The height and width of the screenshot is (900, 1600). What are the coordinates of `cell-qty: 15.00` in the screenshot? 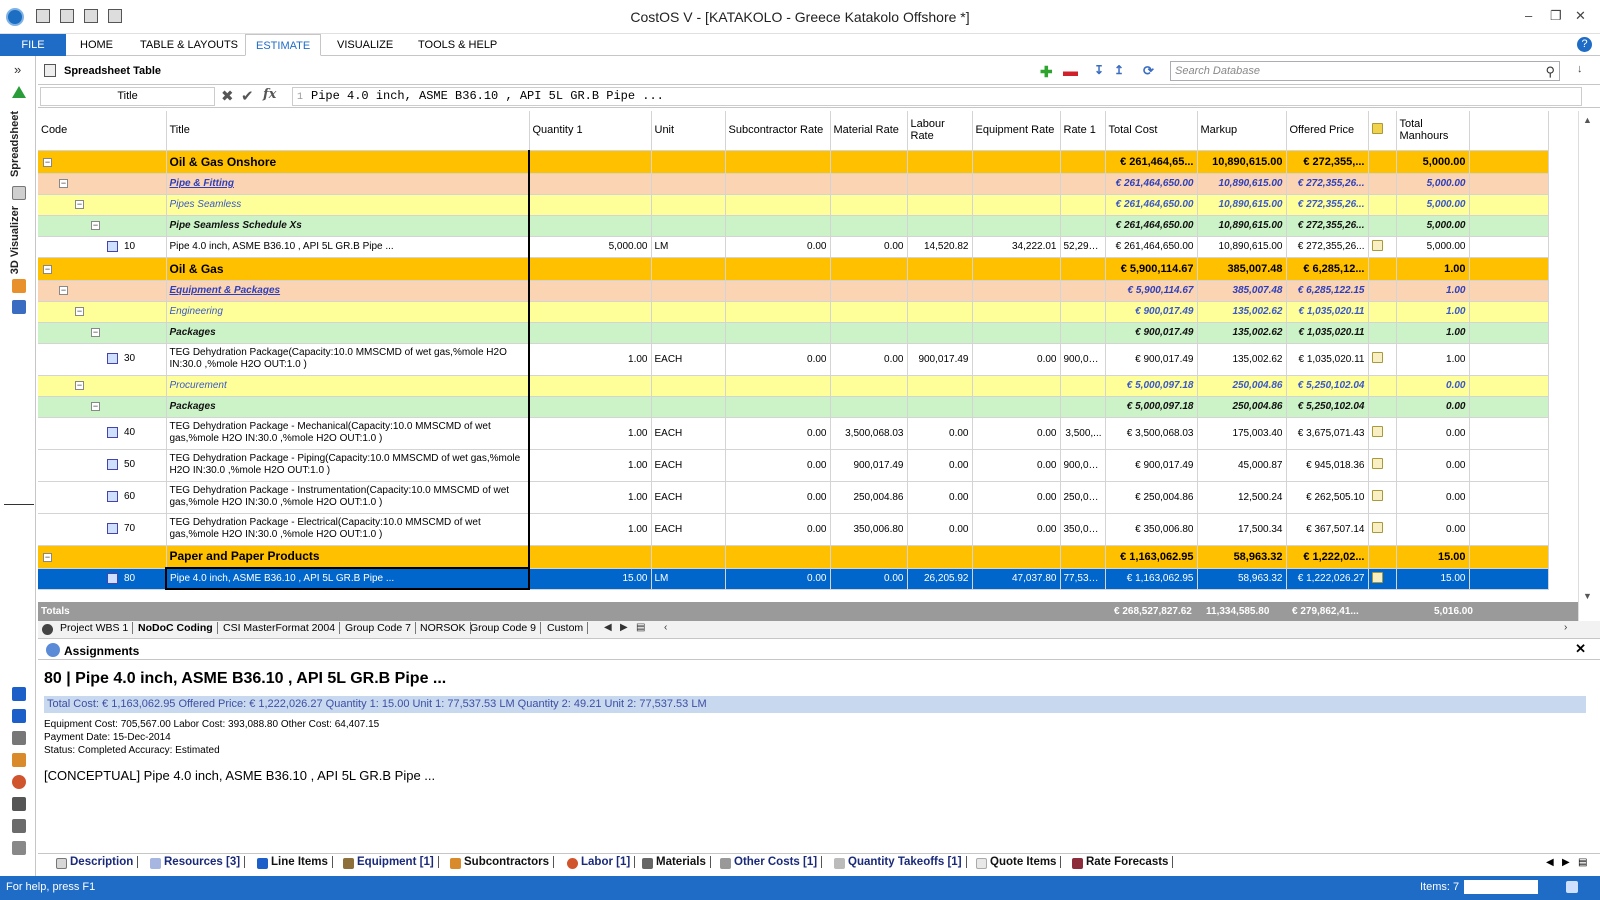 It's located at (590, 579).